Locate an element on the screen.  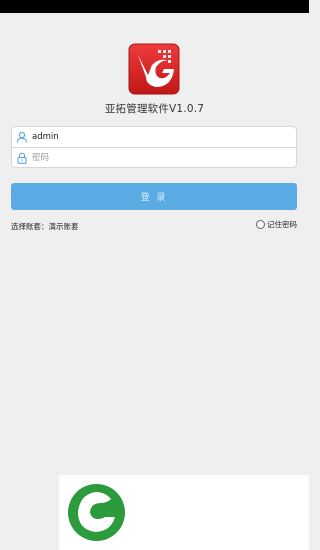
username-input is located at coordinates (152, 137).